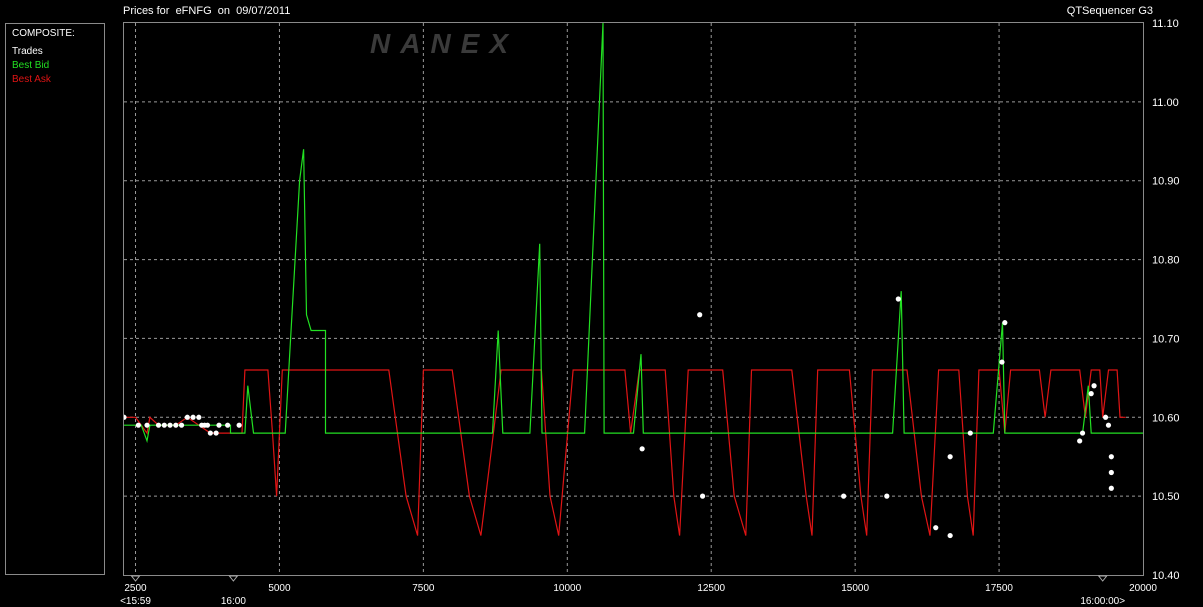 This screenshot has height=607, width=1203. Describe the element at coordinates (1166, 261) in the screenshot. I see `y-tick-label: 10.80` at that location.